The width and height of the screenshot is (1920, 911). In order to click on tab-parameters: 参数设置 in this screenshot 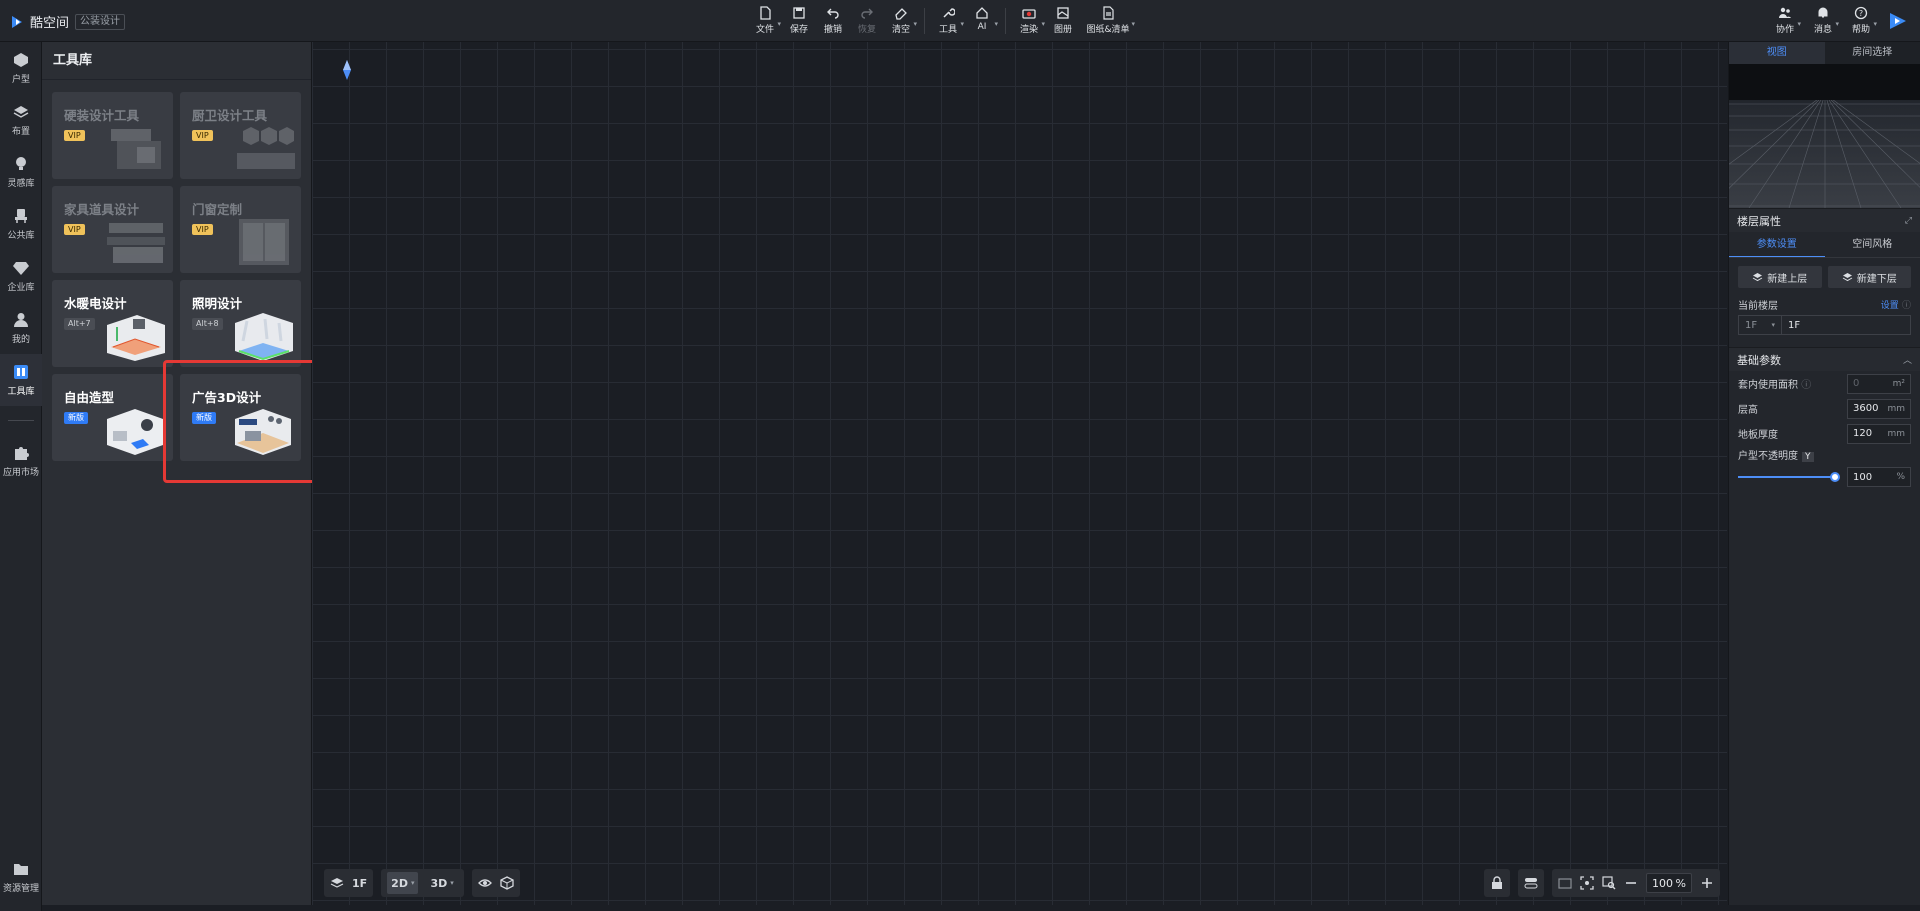, I will do `click(1777, 244)`.